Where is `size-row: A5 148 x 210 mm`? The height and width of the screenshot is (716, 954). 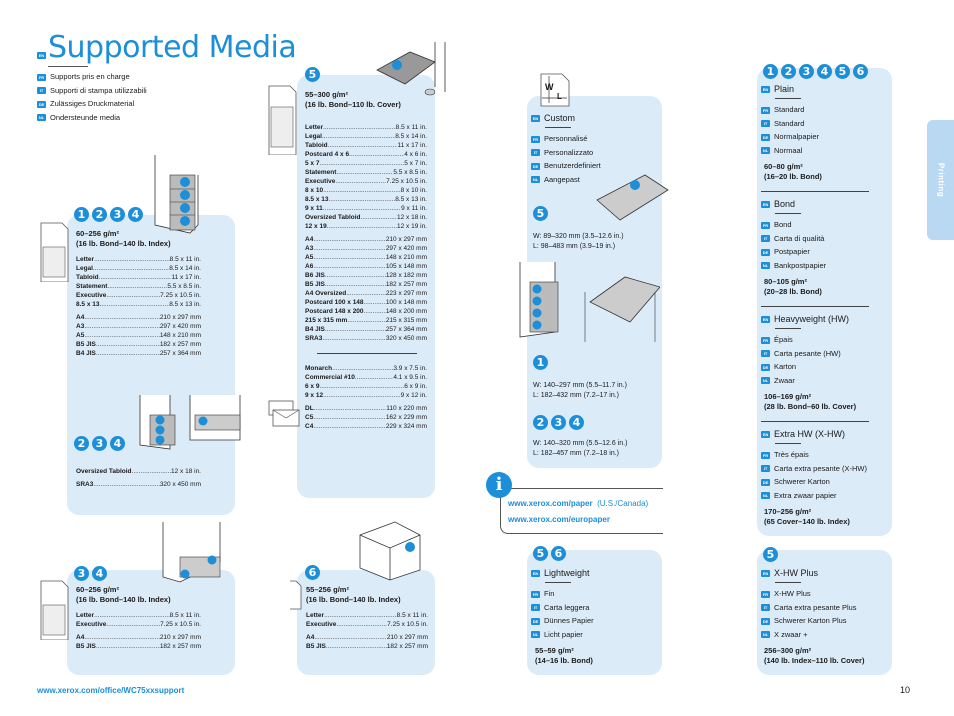 size-row: A5 148 x 210 mm is located at coordinates (138, 335).